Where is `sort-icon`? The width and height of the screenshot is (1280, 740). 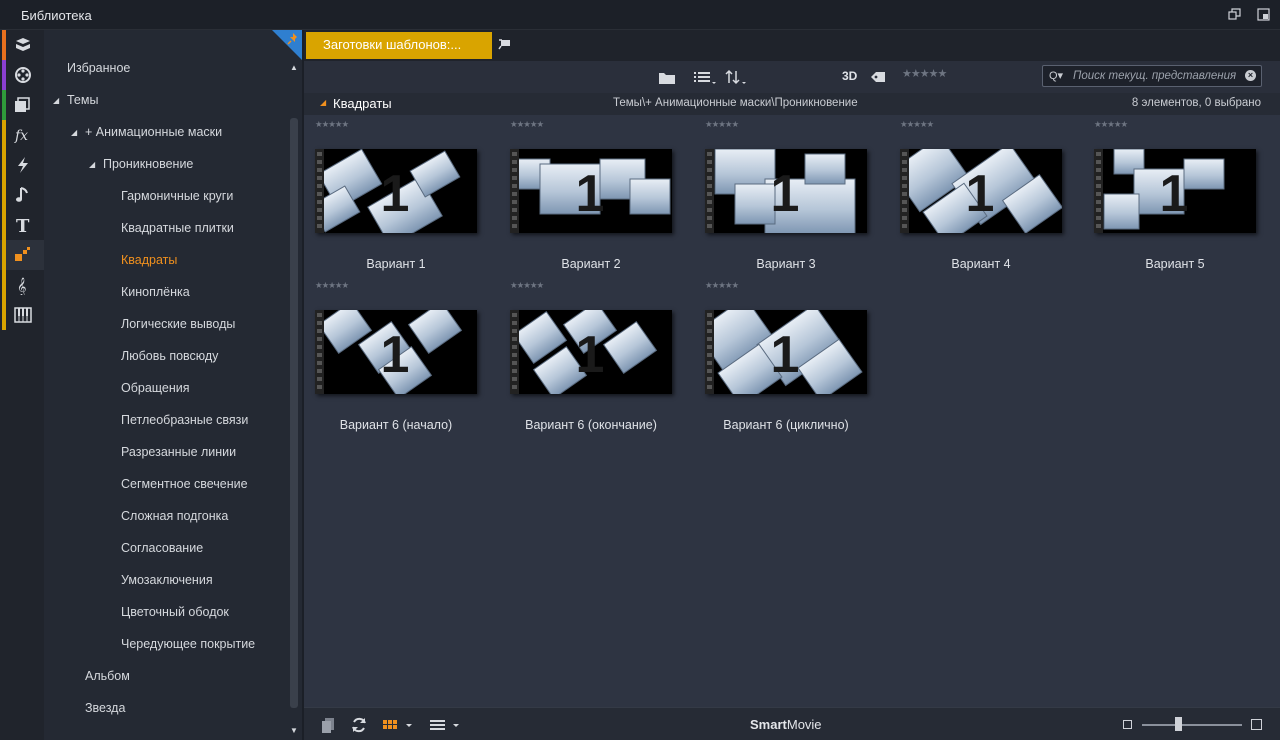 sort-icon is located at coordinates (736, 77).